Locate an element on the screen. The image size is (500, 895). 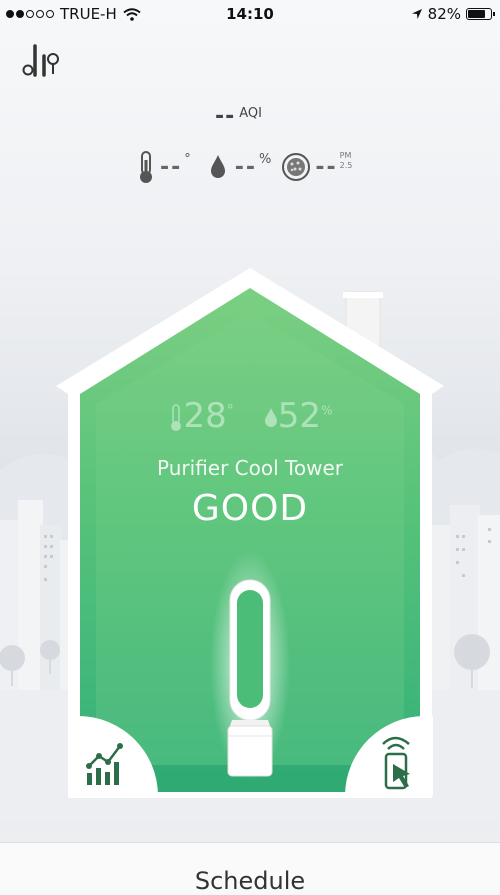
sensor-row: -- ° -- % -- PM 2.5 is located at coordinates (244, 167).